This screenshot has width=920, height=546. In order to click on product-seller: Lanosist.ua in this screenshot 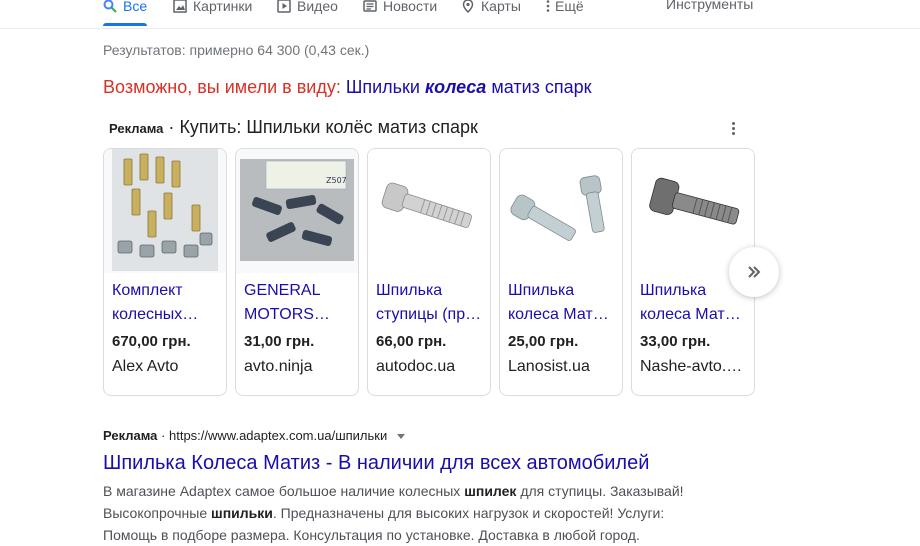, I will do `click(549, 366)`.